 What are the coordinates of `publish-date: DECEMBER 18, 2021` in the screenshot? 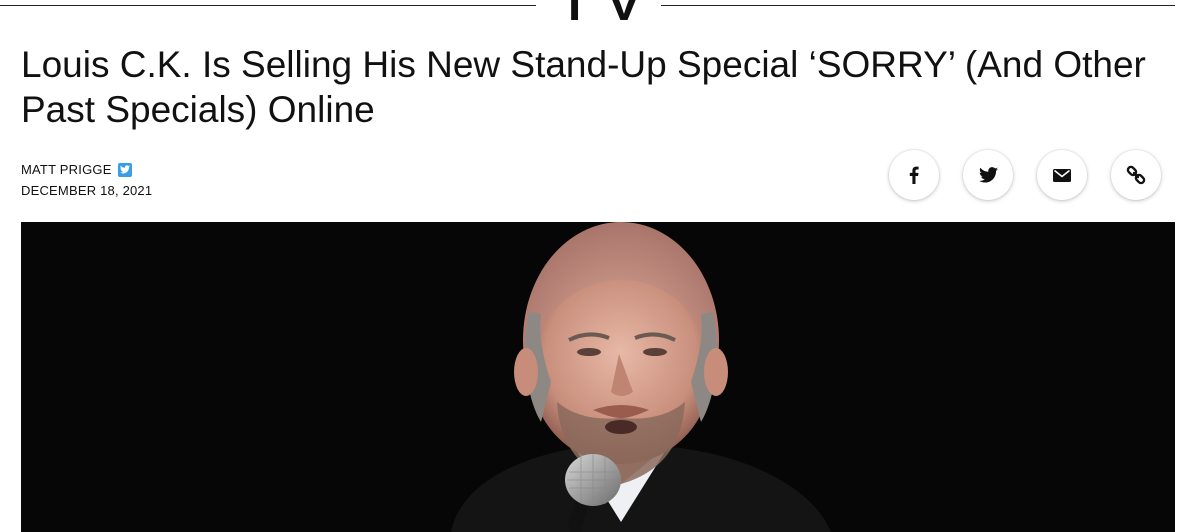 It's located at (87, 190).